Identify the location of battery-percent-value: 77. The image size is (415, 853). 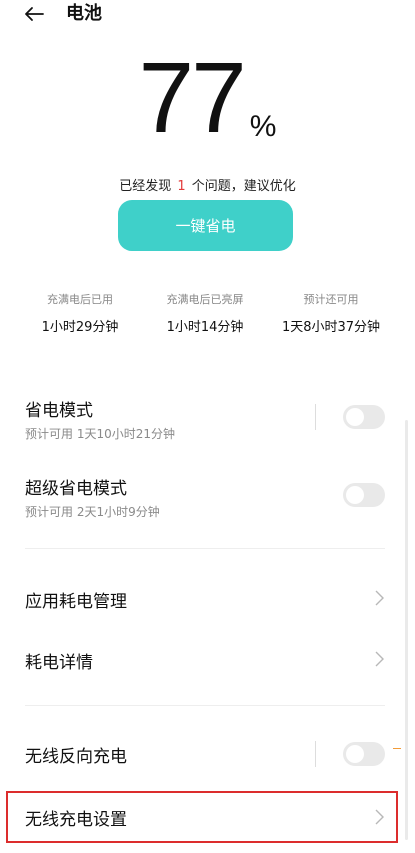
(192, 98).